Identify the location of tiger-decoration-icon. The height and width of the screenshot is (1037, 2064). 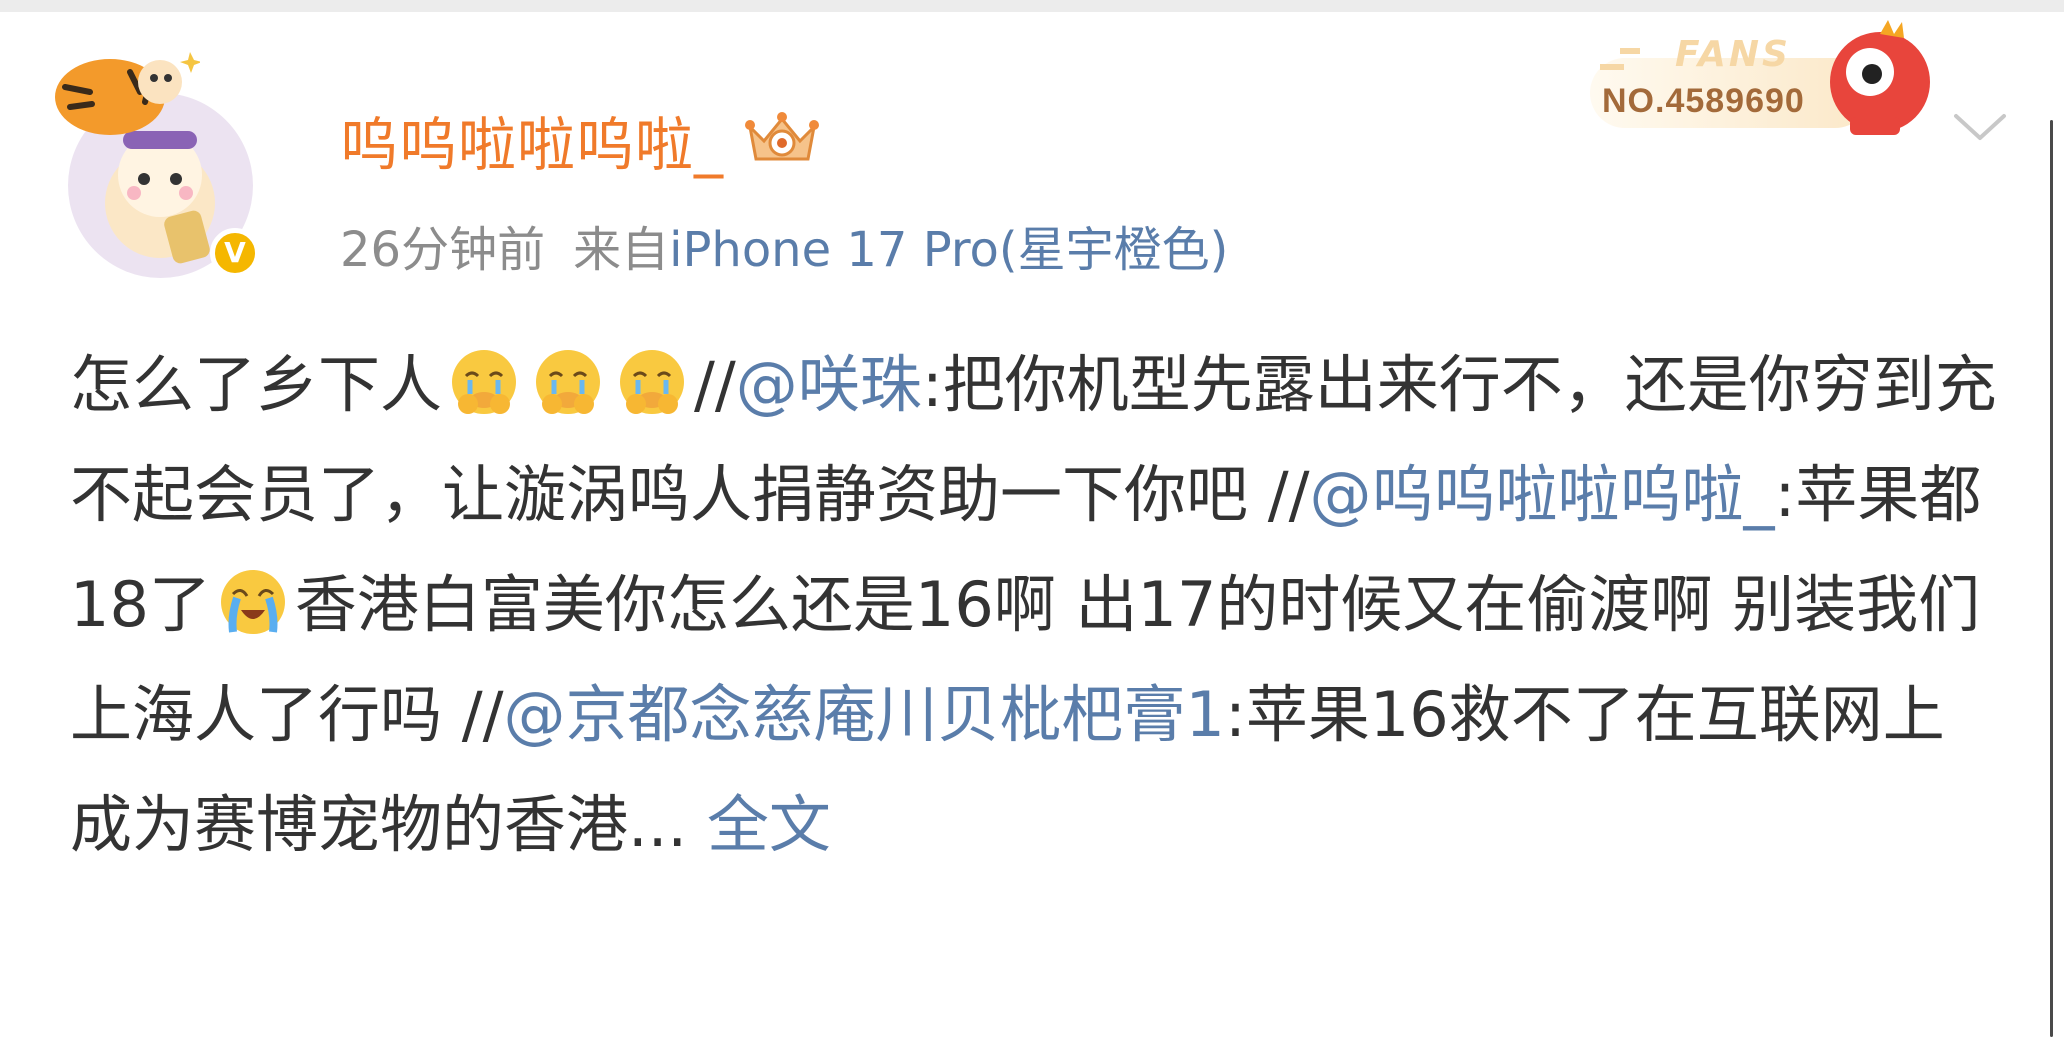
(127, 93).